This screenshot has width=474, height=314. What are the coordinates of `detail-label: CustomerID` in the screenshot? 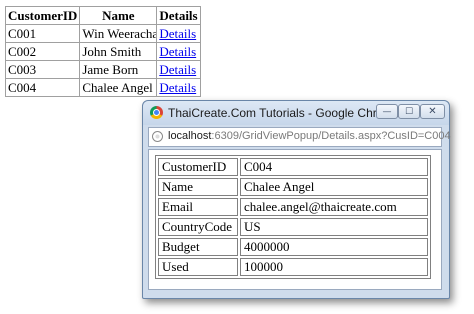 It's located at (198, 167).